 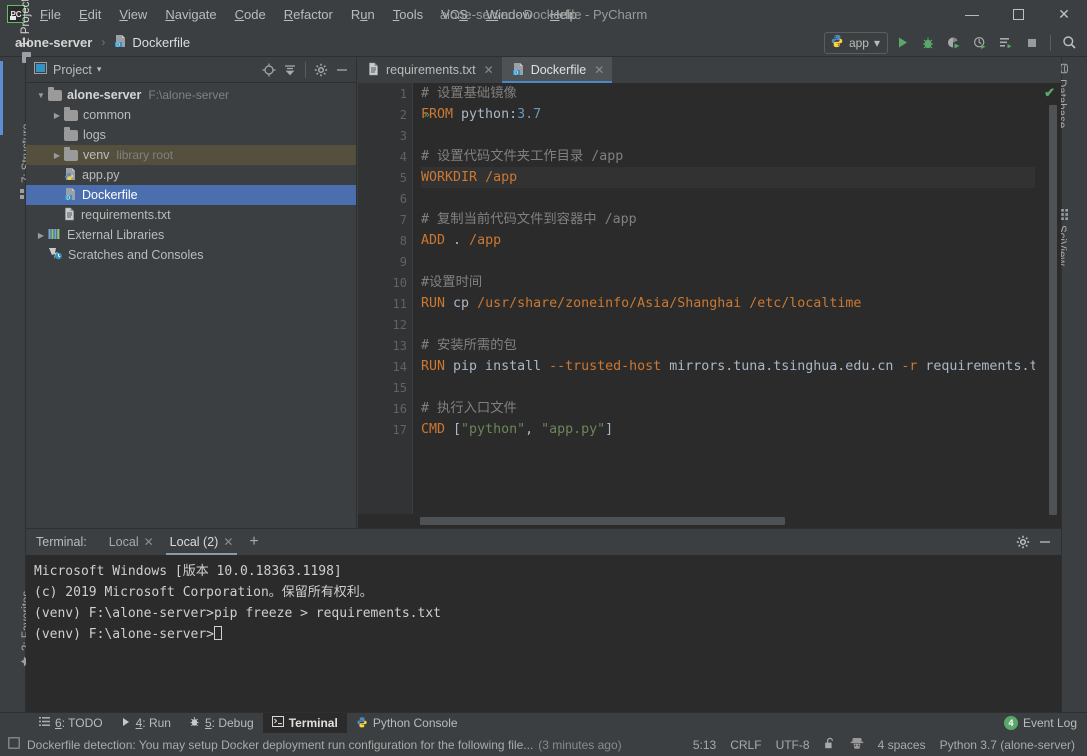 I want to click on caret-position: 5:13, so click(x=704, y=745).